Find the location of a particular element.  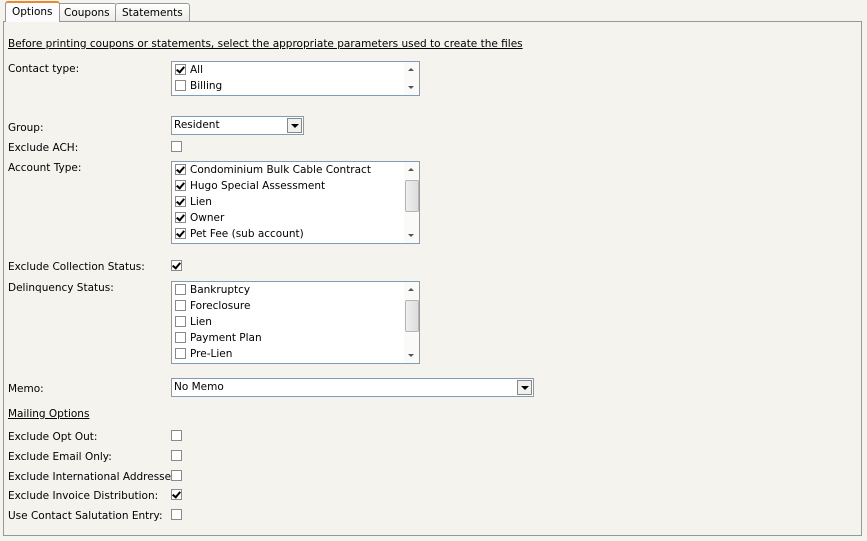

memo-value: No Memo is located at coordinates (199, 387).